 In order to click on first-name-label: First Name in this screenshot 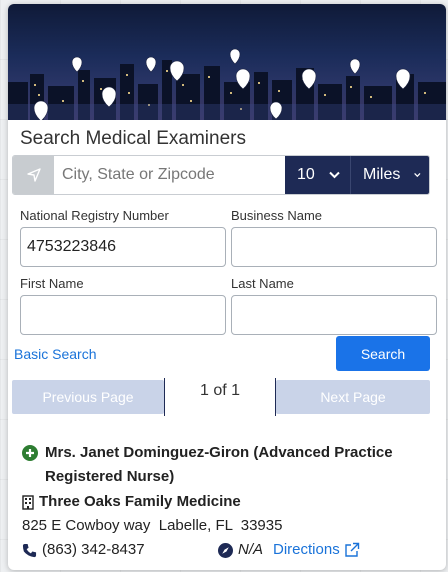, I will do `click(52, 283)`.